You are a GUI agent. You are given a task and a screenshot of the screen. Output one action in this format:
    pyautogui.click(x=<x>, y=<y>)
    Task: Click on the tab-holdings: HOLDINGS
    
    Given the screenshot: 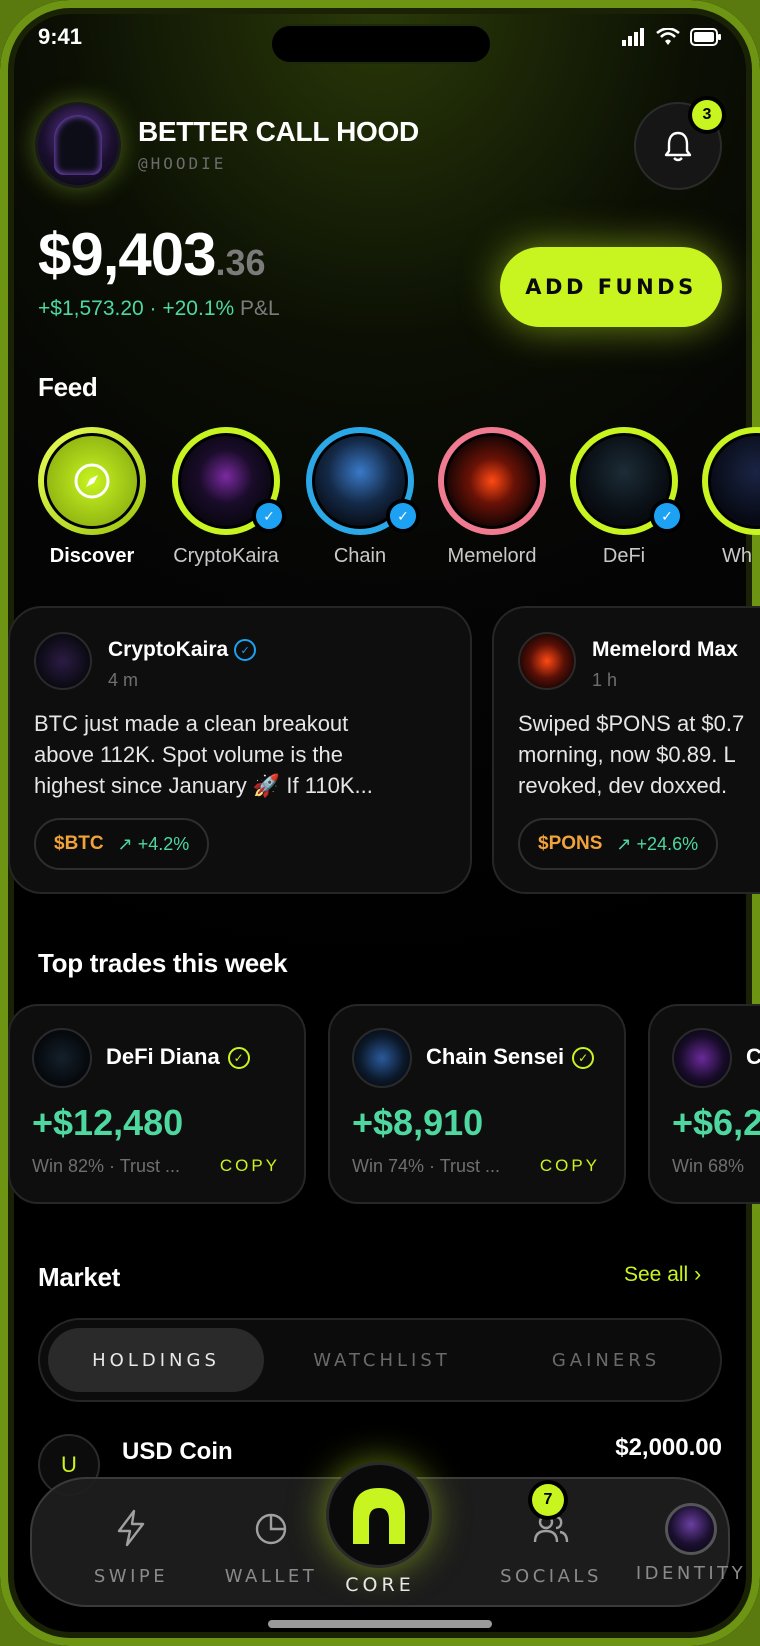 What is the action you would take?
    pyautogui.click(x=156, y=1360)
    